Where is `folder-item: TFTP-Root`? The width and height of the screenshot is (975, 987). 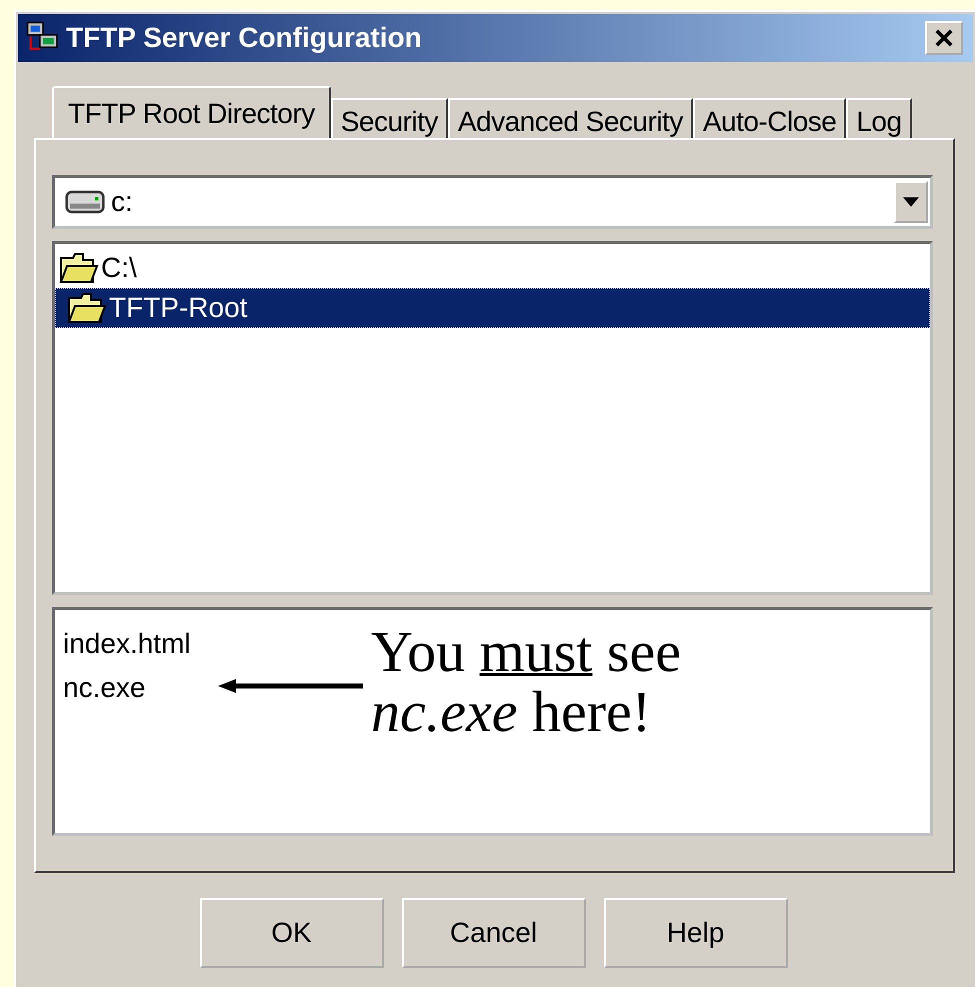 folder-item: TFTP-Root is located at coordinates (492, 308).